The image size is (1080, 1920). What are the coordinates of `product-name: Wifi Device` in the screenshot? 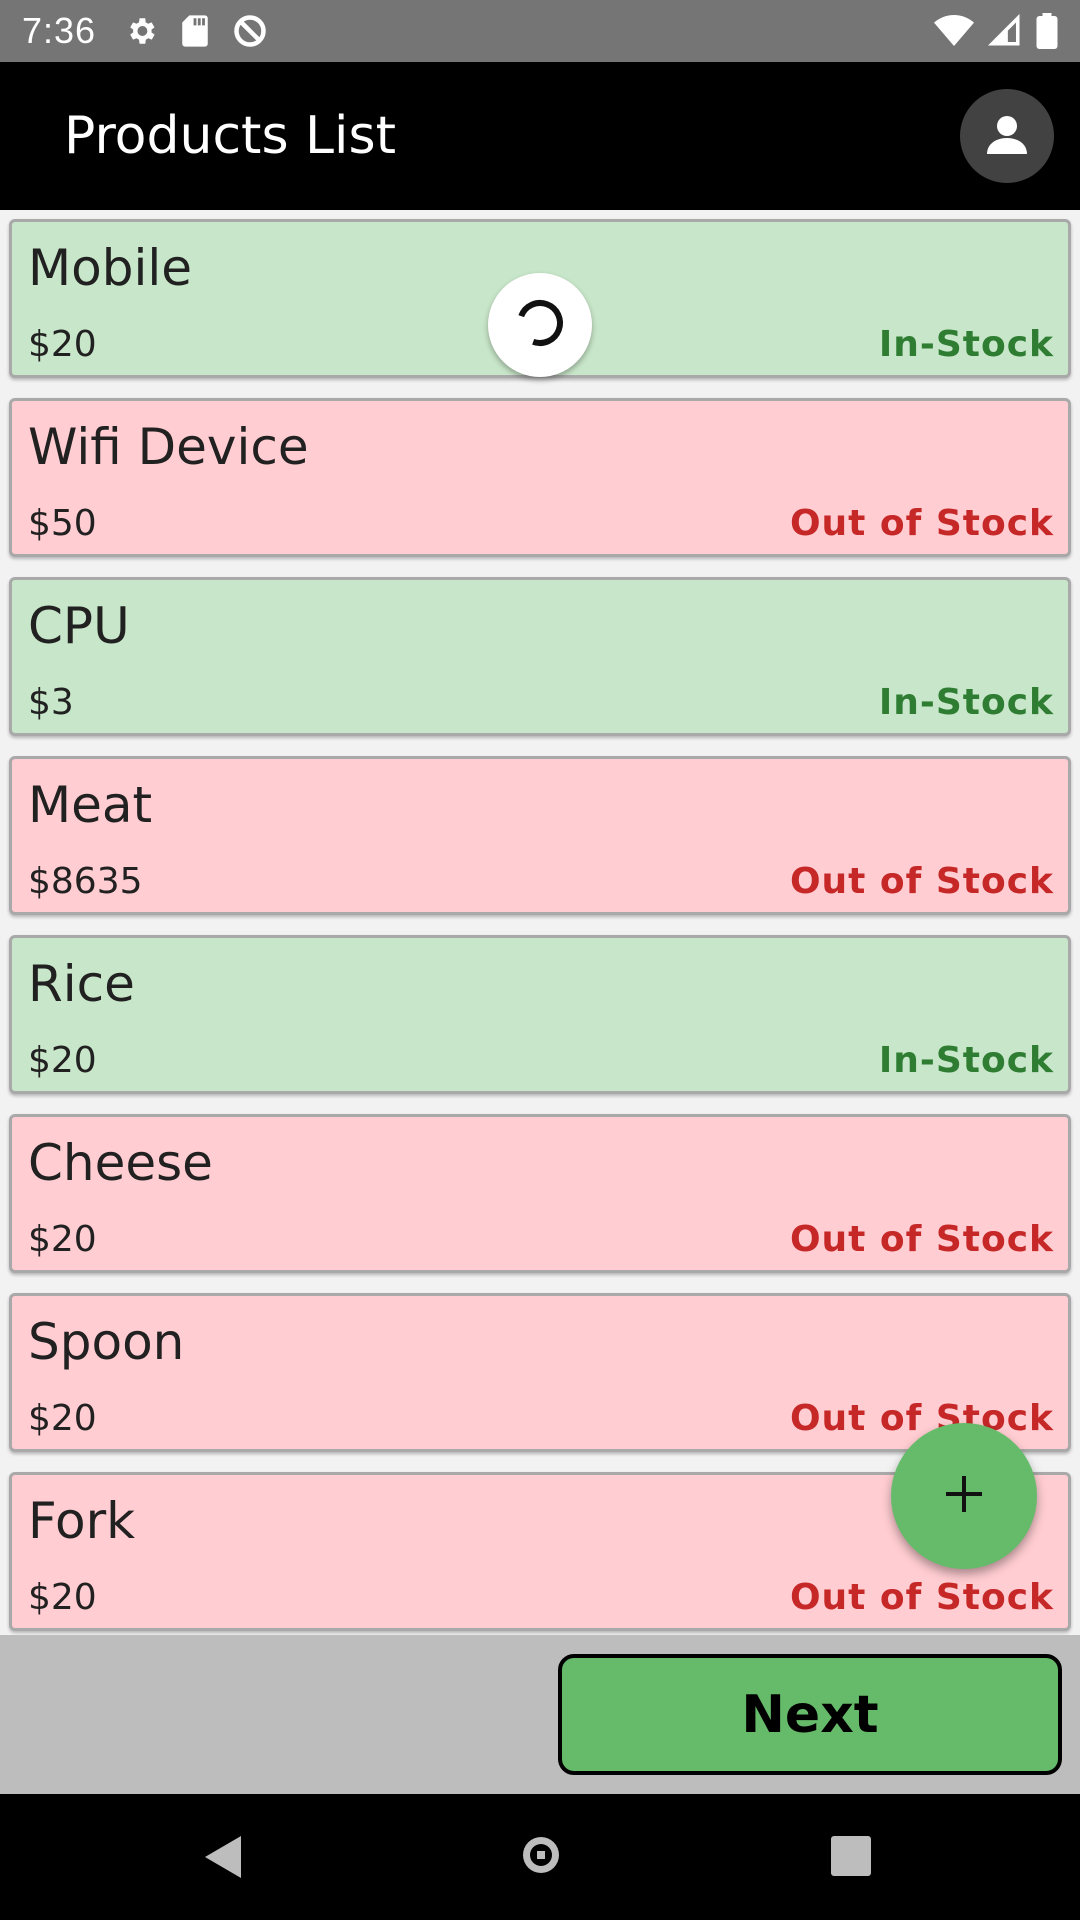 It's located at (168, 447).